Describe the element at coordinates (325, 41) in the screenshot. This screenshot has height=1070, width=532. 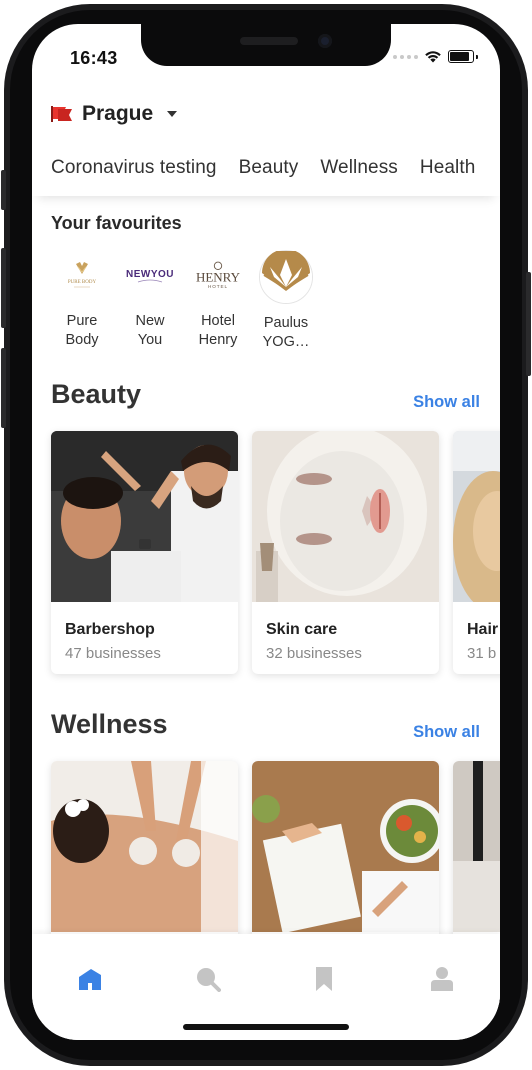
I see `front-camera` at that location.